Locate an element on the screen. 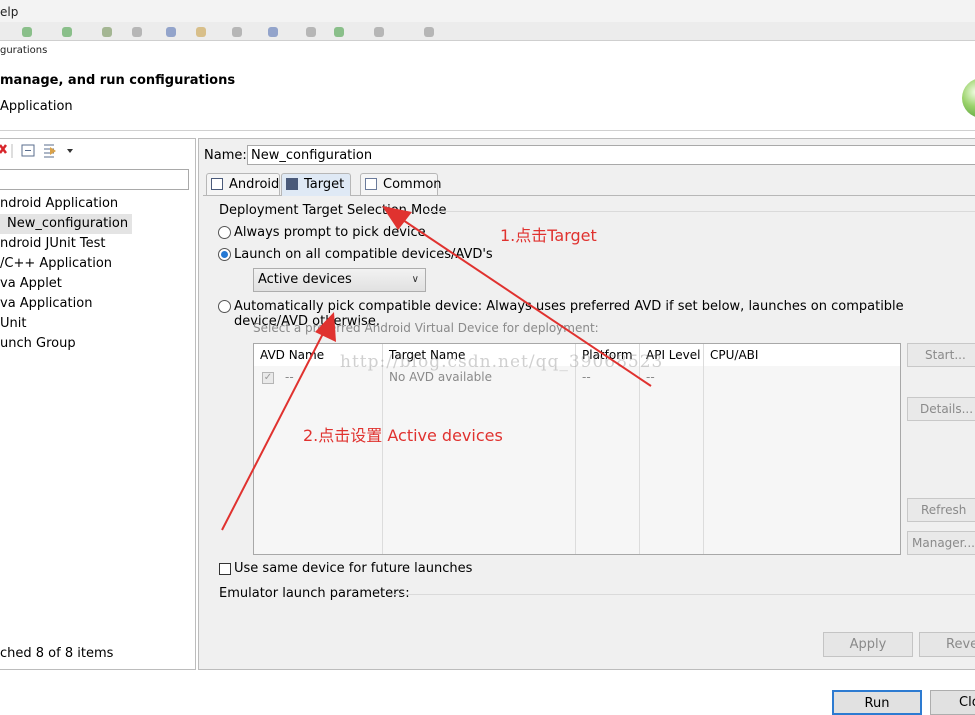 This screenshot has height=715, width=975. refresh-button: Refresh is located at coordinates (941, 510).